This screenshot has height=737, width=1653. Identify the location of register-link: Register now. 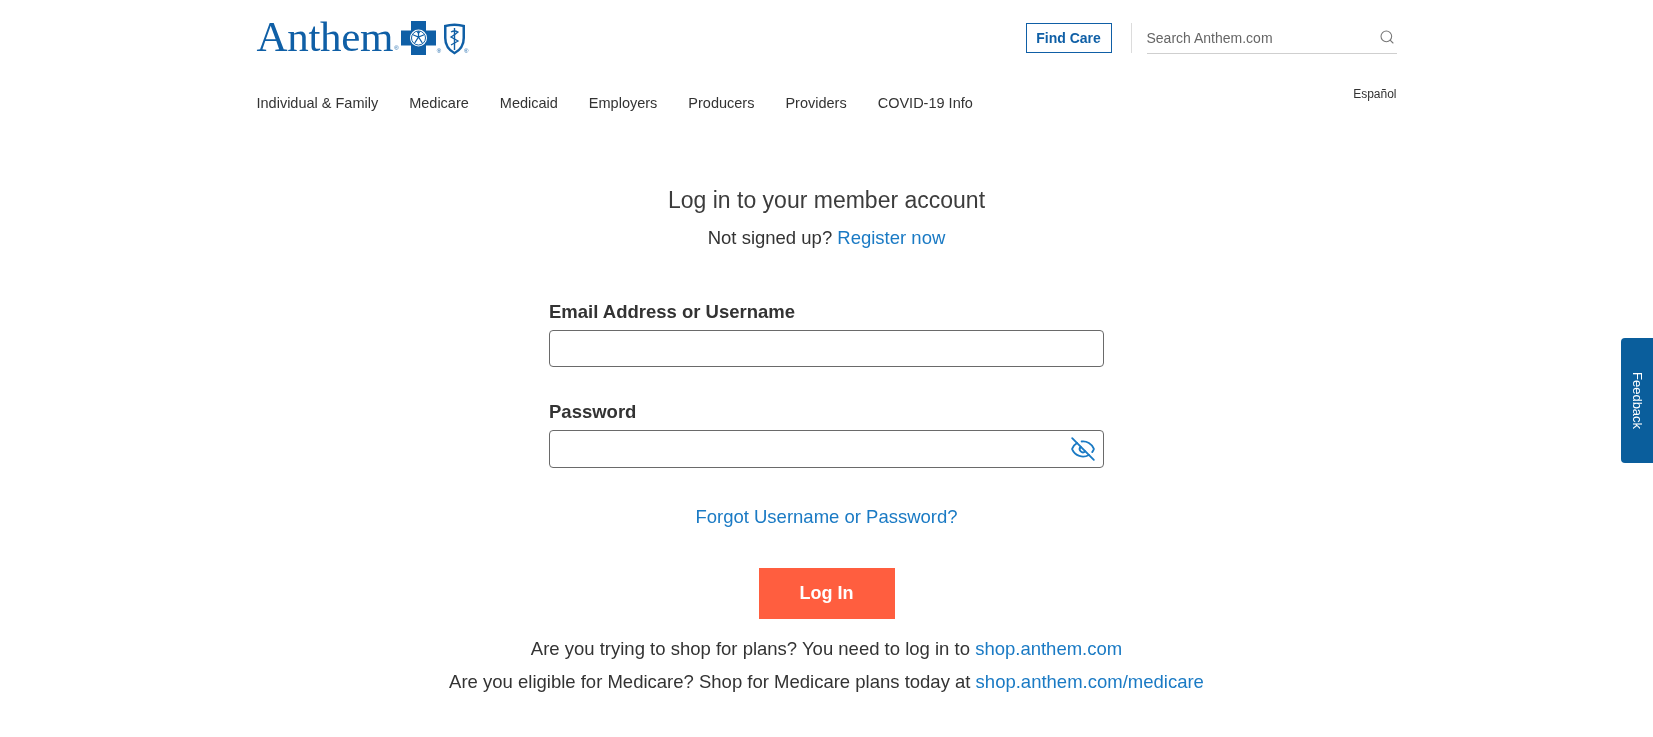
(891, 237).